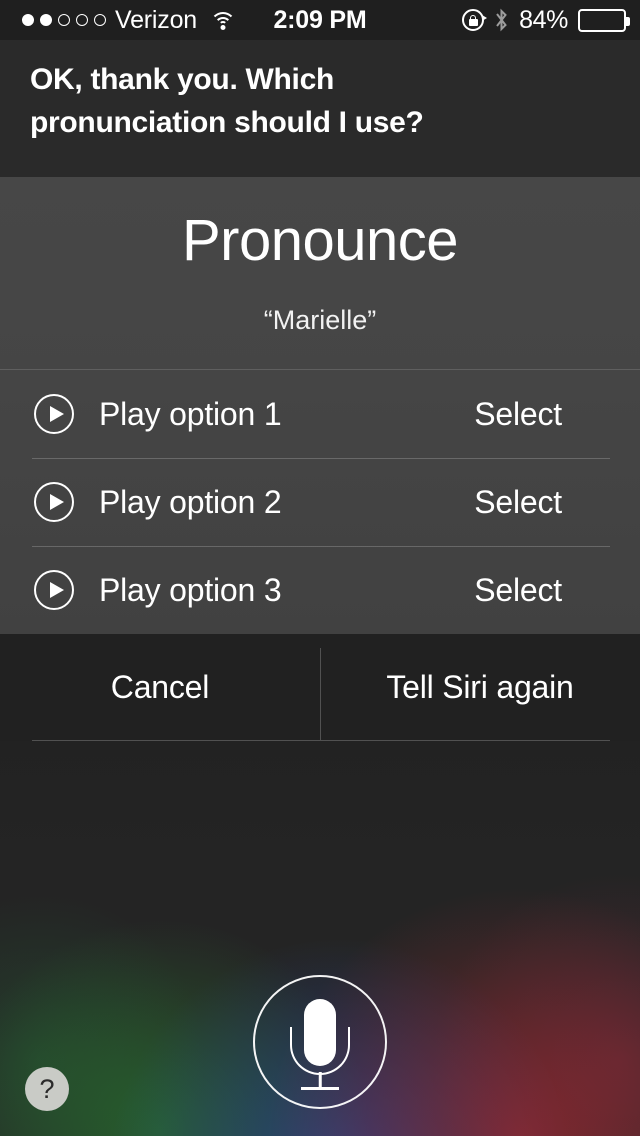  Describe the element at coordinates (480, 687) in the screenshot. I see `tell-siri-again-button: Tell Siri again` at that location.